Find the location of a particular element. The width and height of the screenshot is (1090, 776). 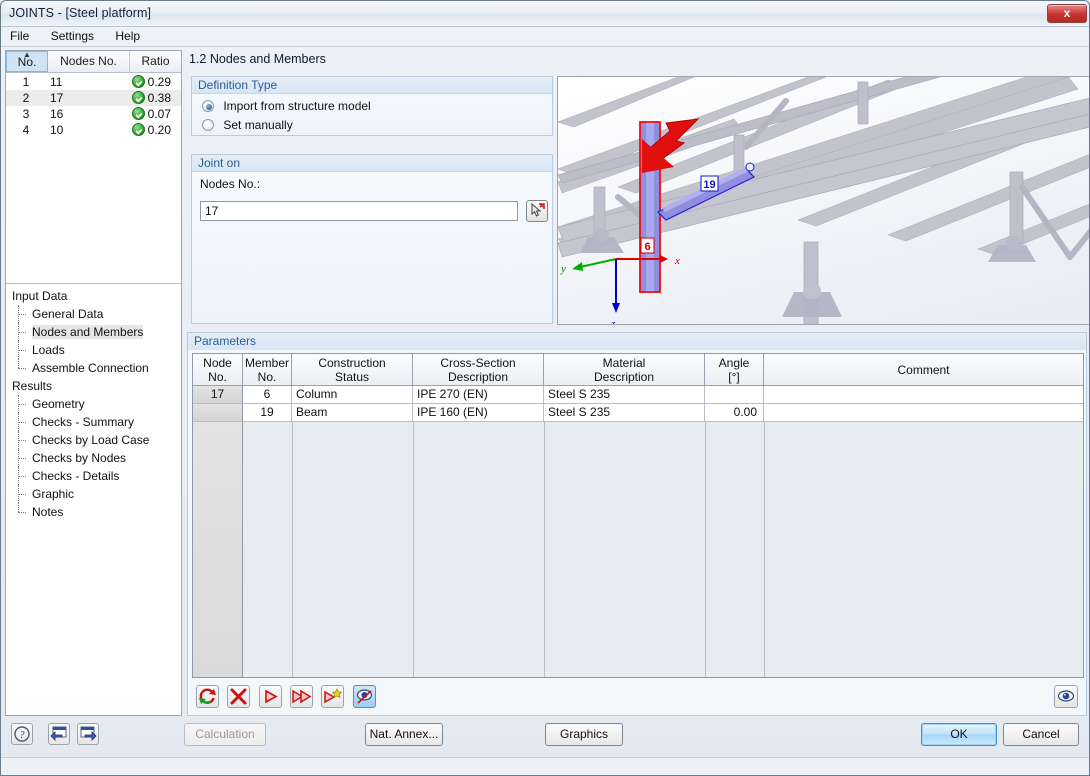

tree-item-loads: Loads is located at coordinates (93, 350).